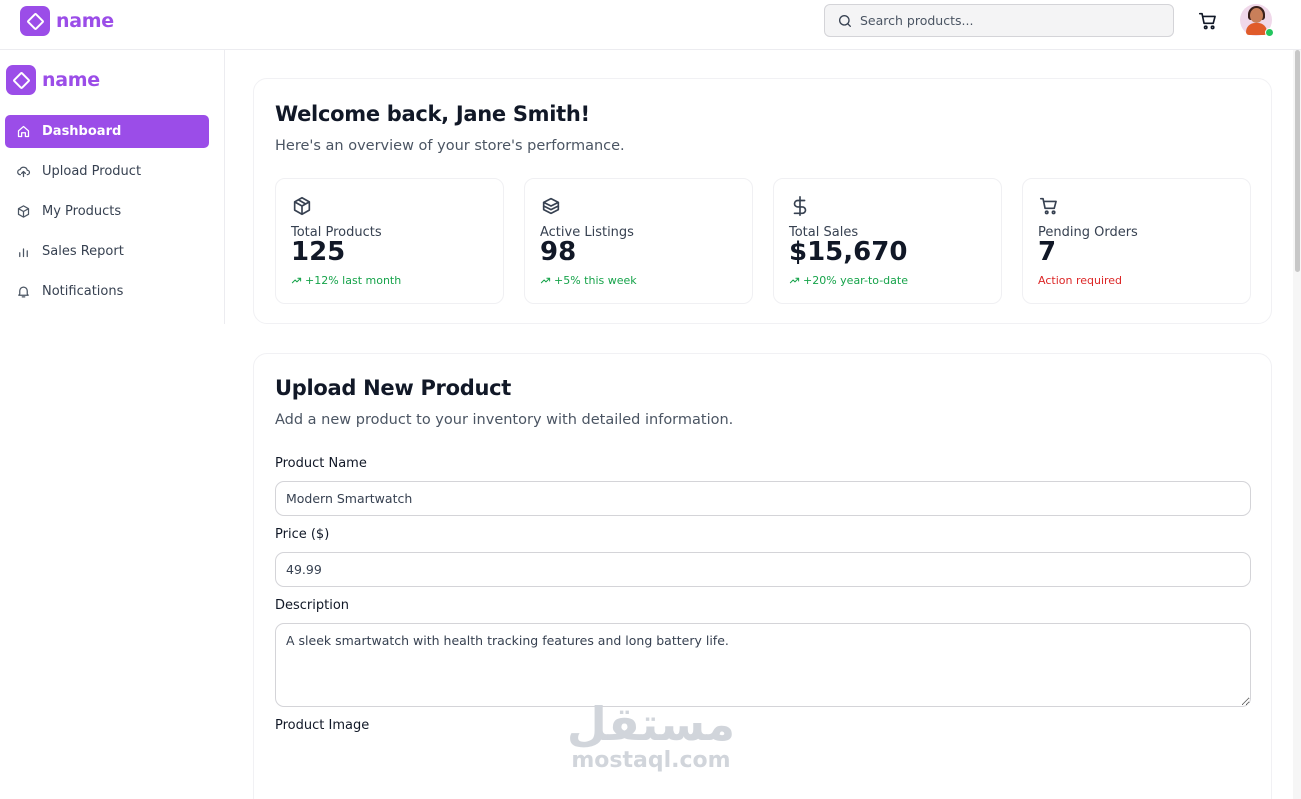  I want to click on watermark-arabic: مستقل, so click(651, 724).